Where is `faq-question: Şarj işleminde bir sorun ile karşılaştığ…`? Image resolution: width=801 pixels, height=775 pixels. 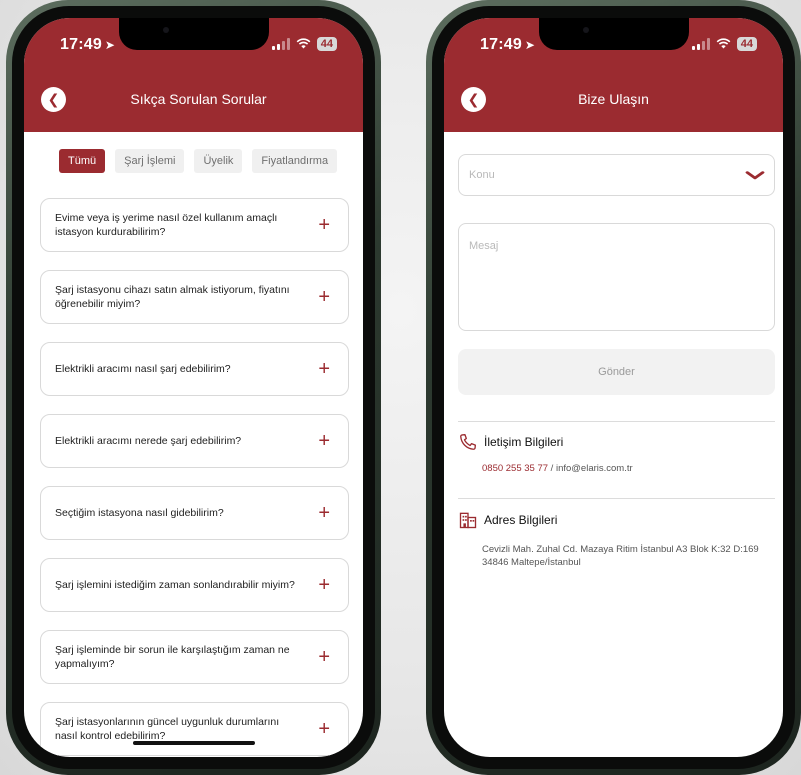
faq-question: Şarj işleminde bir sorun ile karşılaştığ… is located at coordinates (172, 657).